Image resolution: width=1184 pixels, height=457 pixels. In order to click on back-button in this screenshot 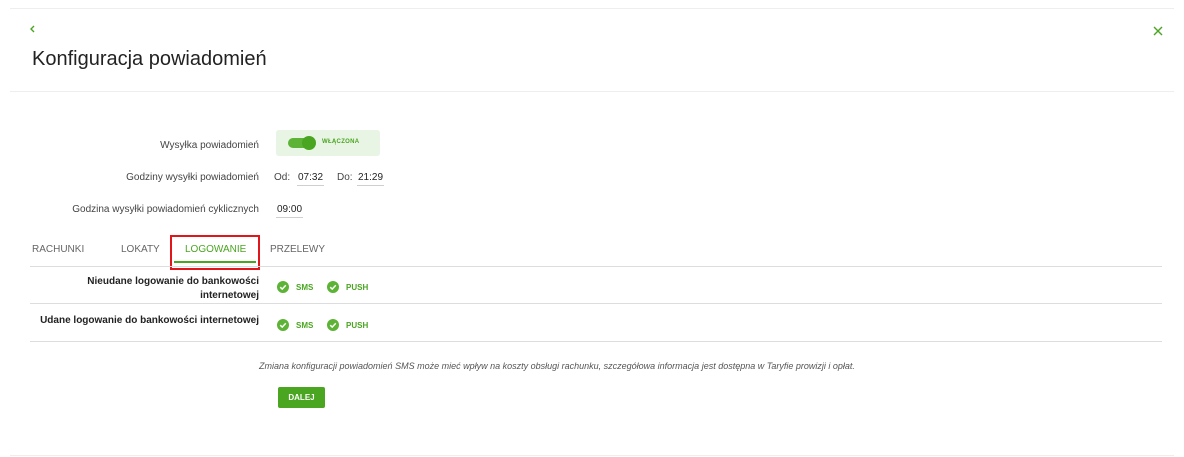, I will do `click(36, 30)`.